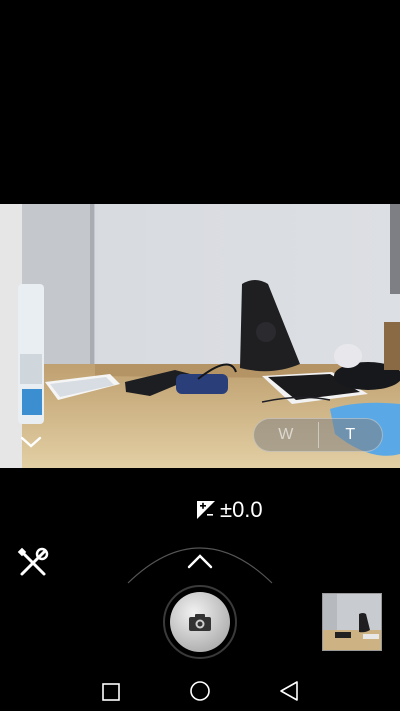  I want to click on zoom-tele-option: T, so click(351, 435).